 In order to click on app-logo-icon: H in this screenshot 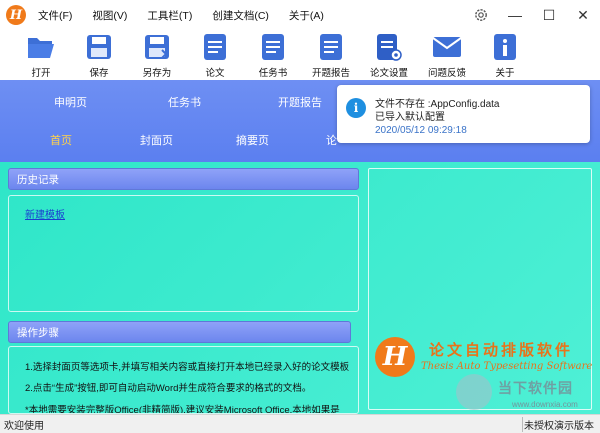, I will do `click(16, 15)`.